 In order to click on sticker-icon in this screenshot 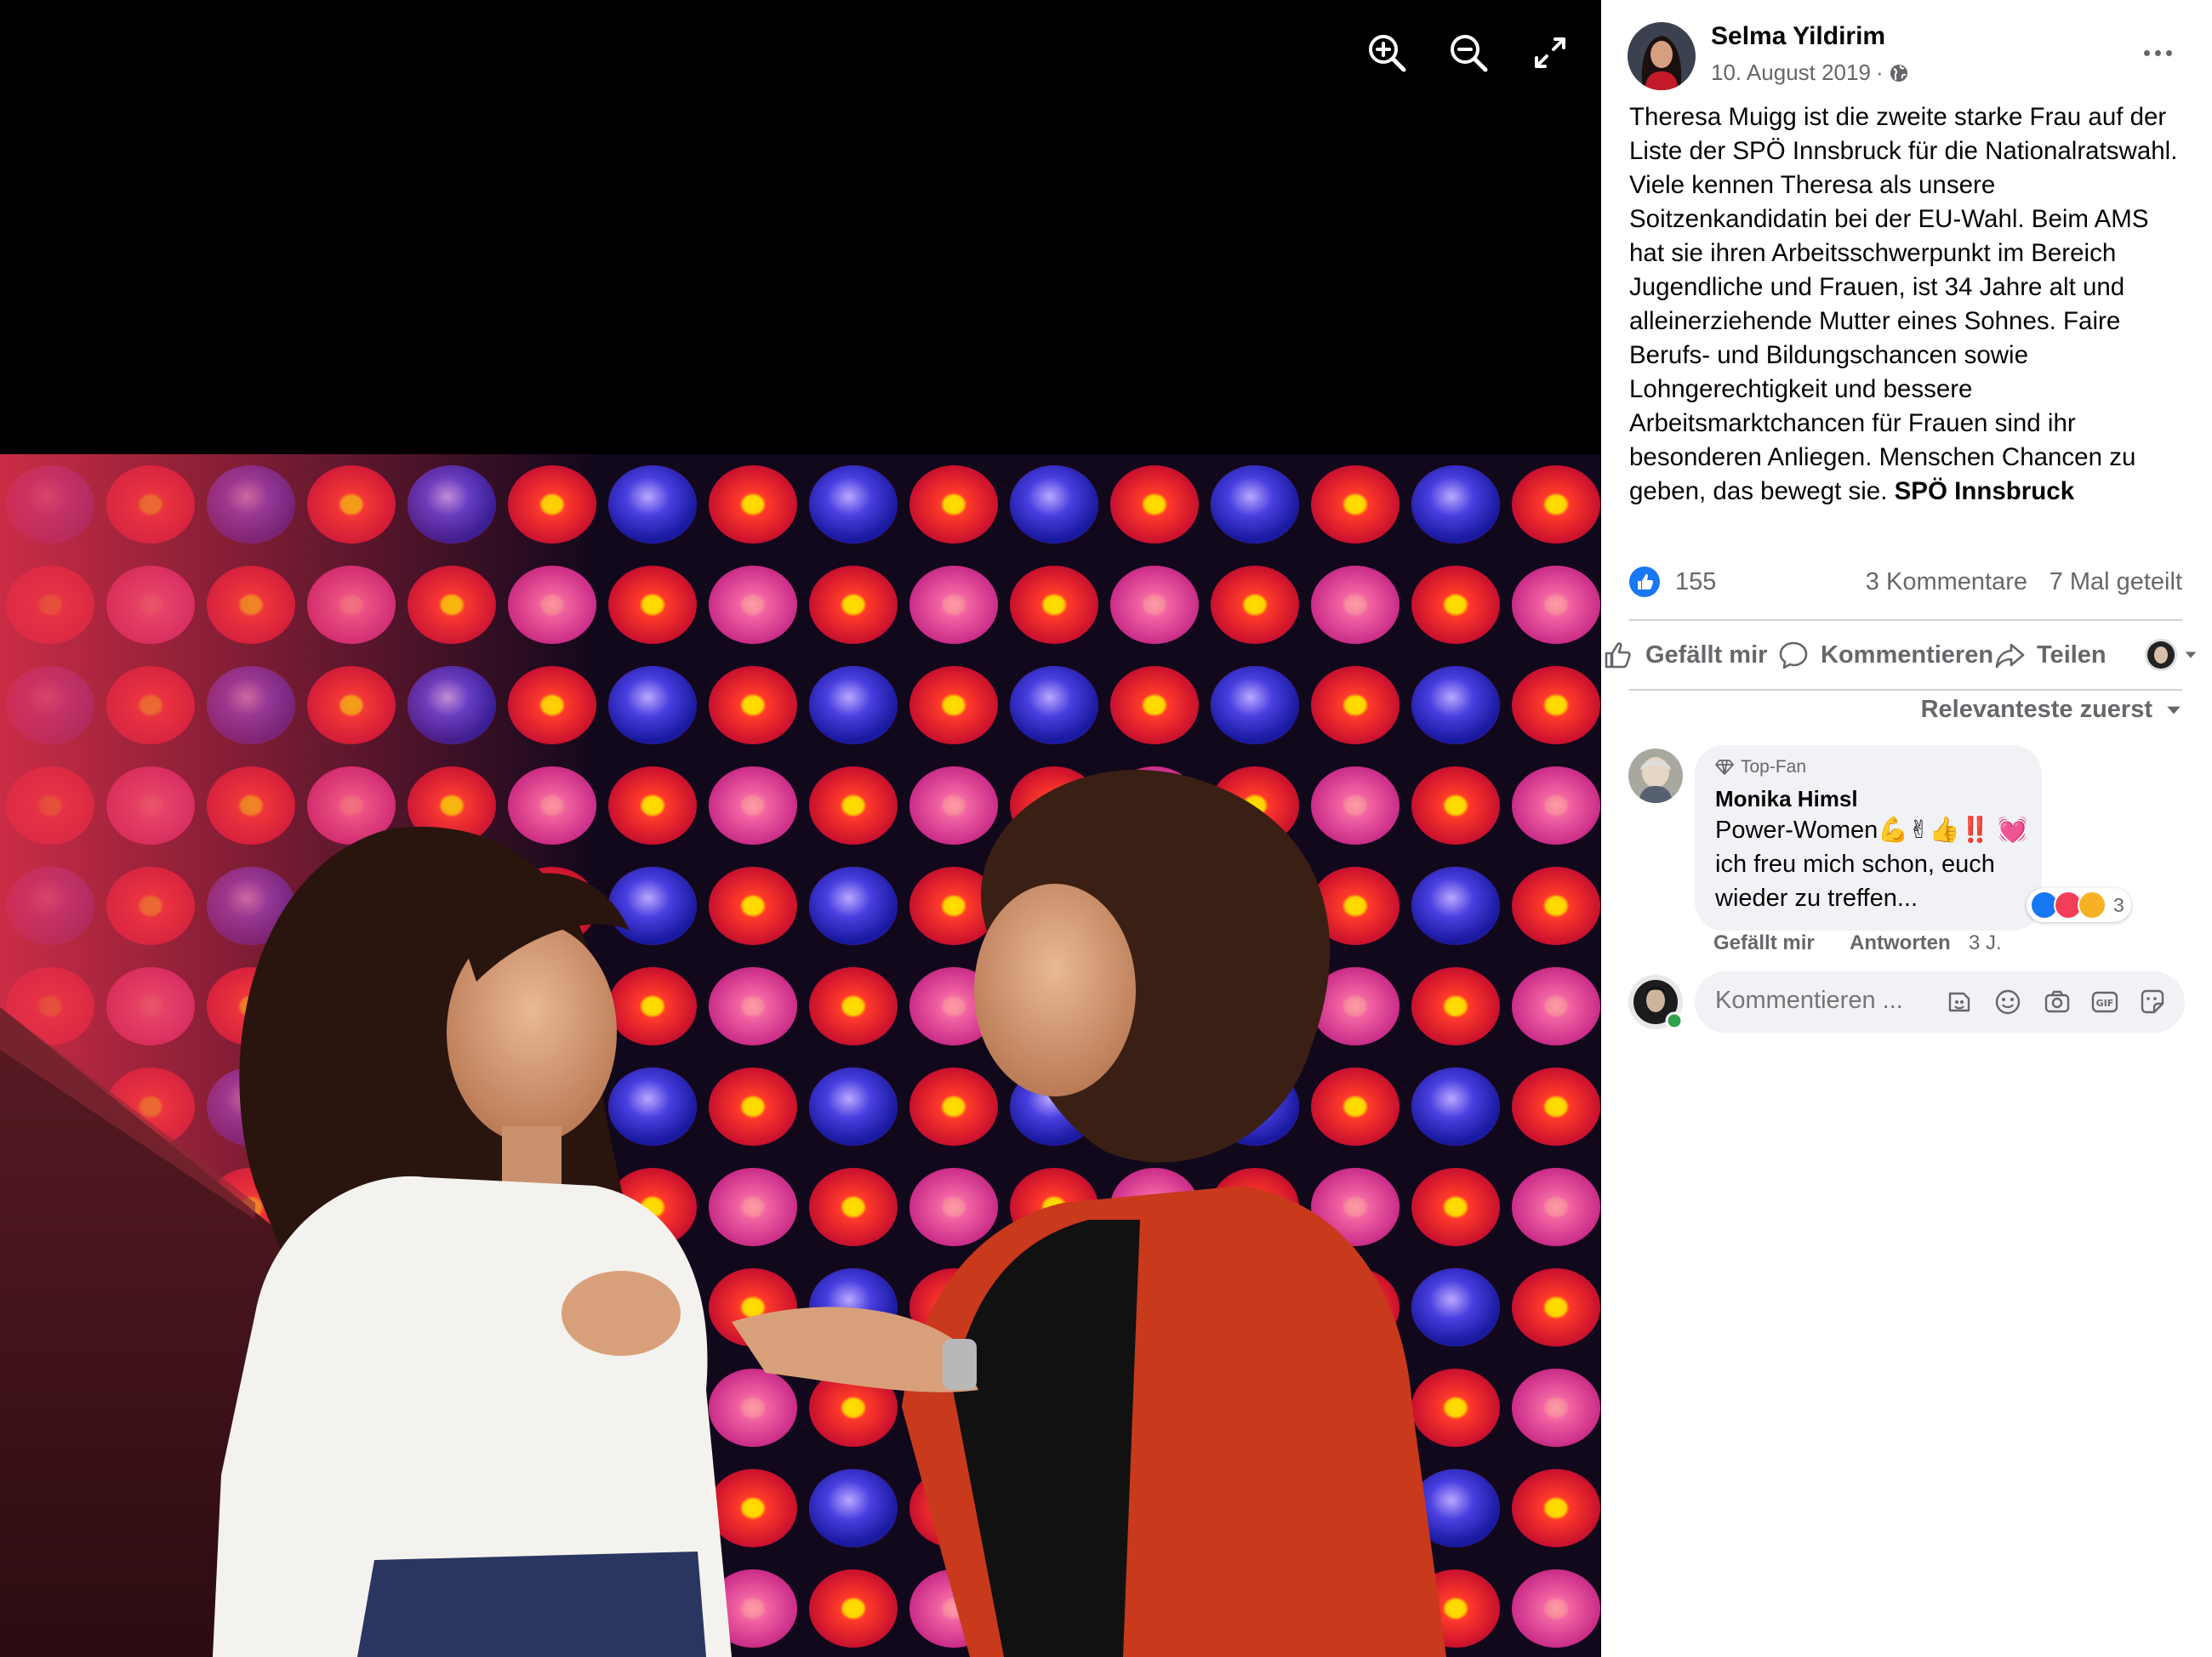, I will do `click(2152, 1001)`.